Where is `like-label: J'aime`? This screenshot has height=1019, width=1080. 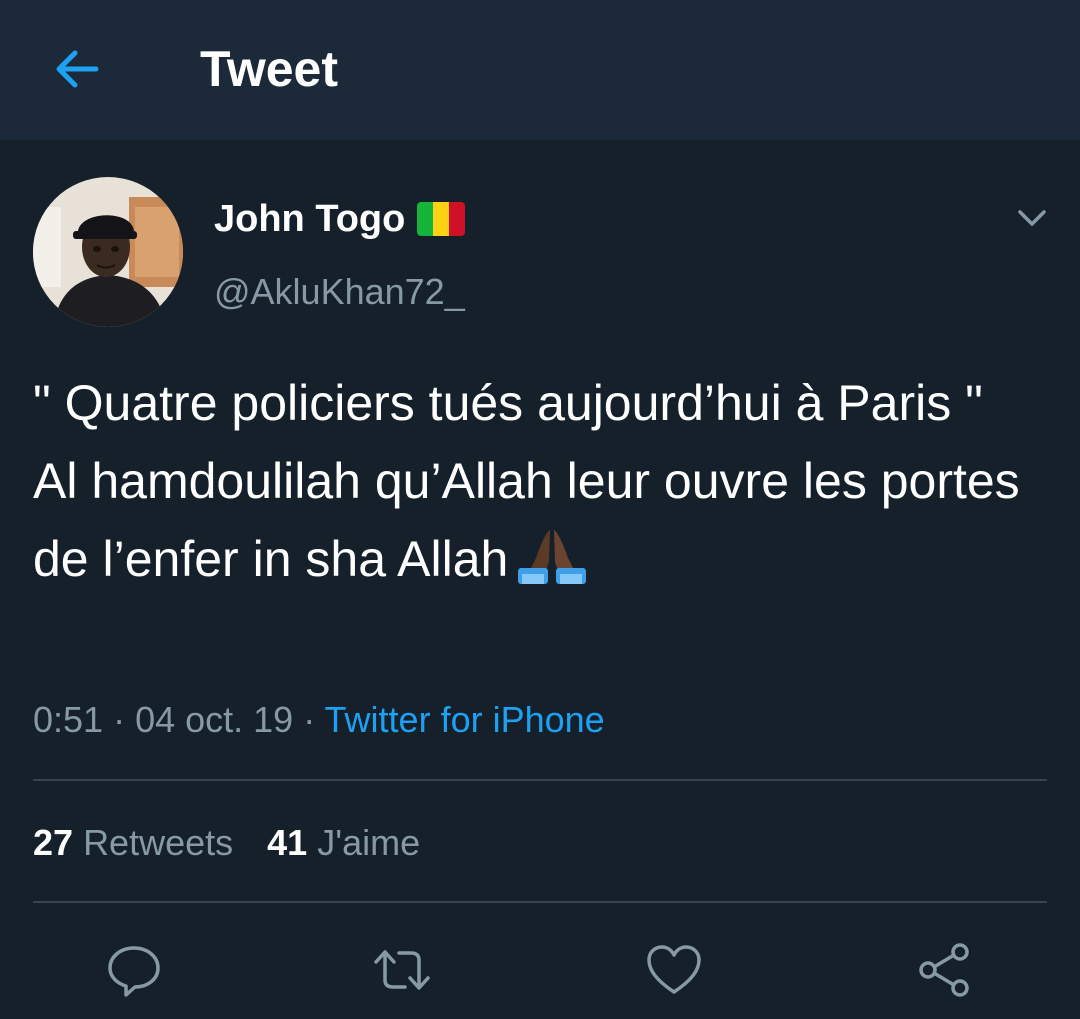
like-label: J'aime is located at coordinates (369, 842).